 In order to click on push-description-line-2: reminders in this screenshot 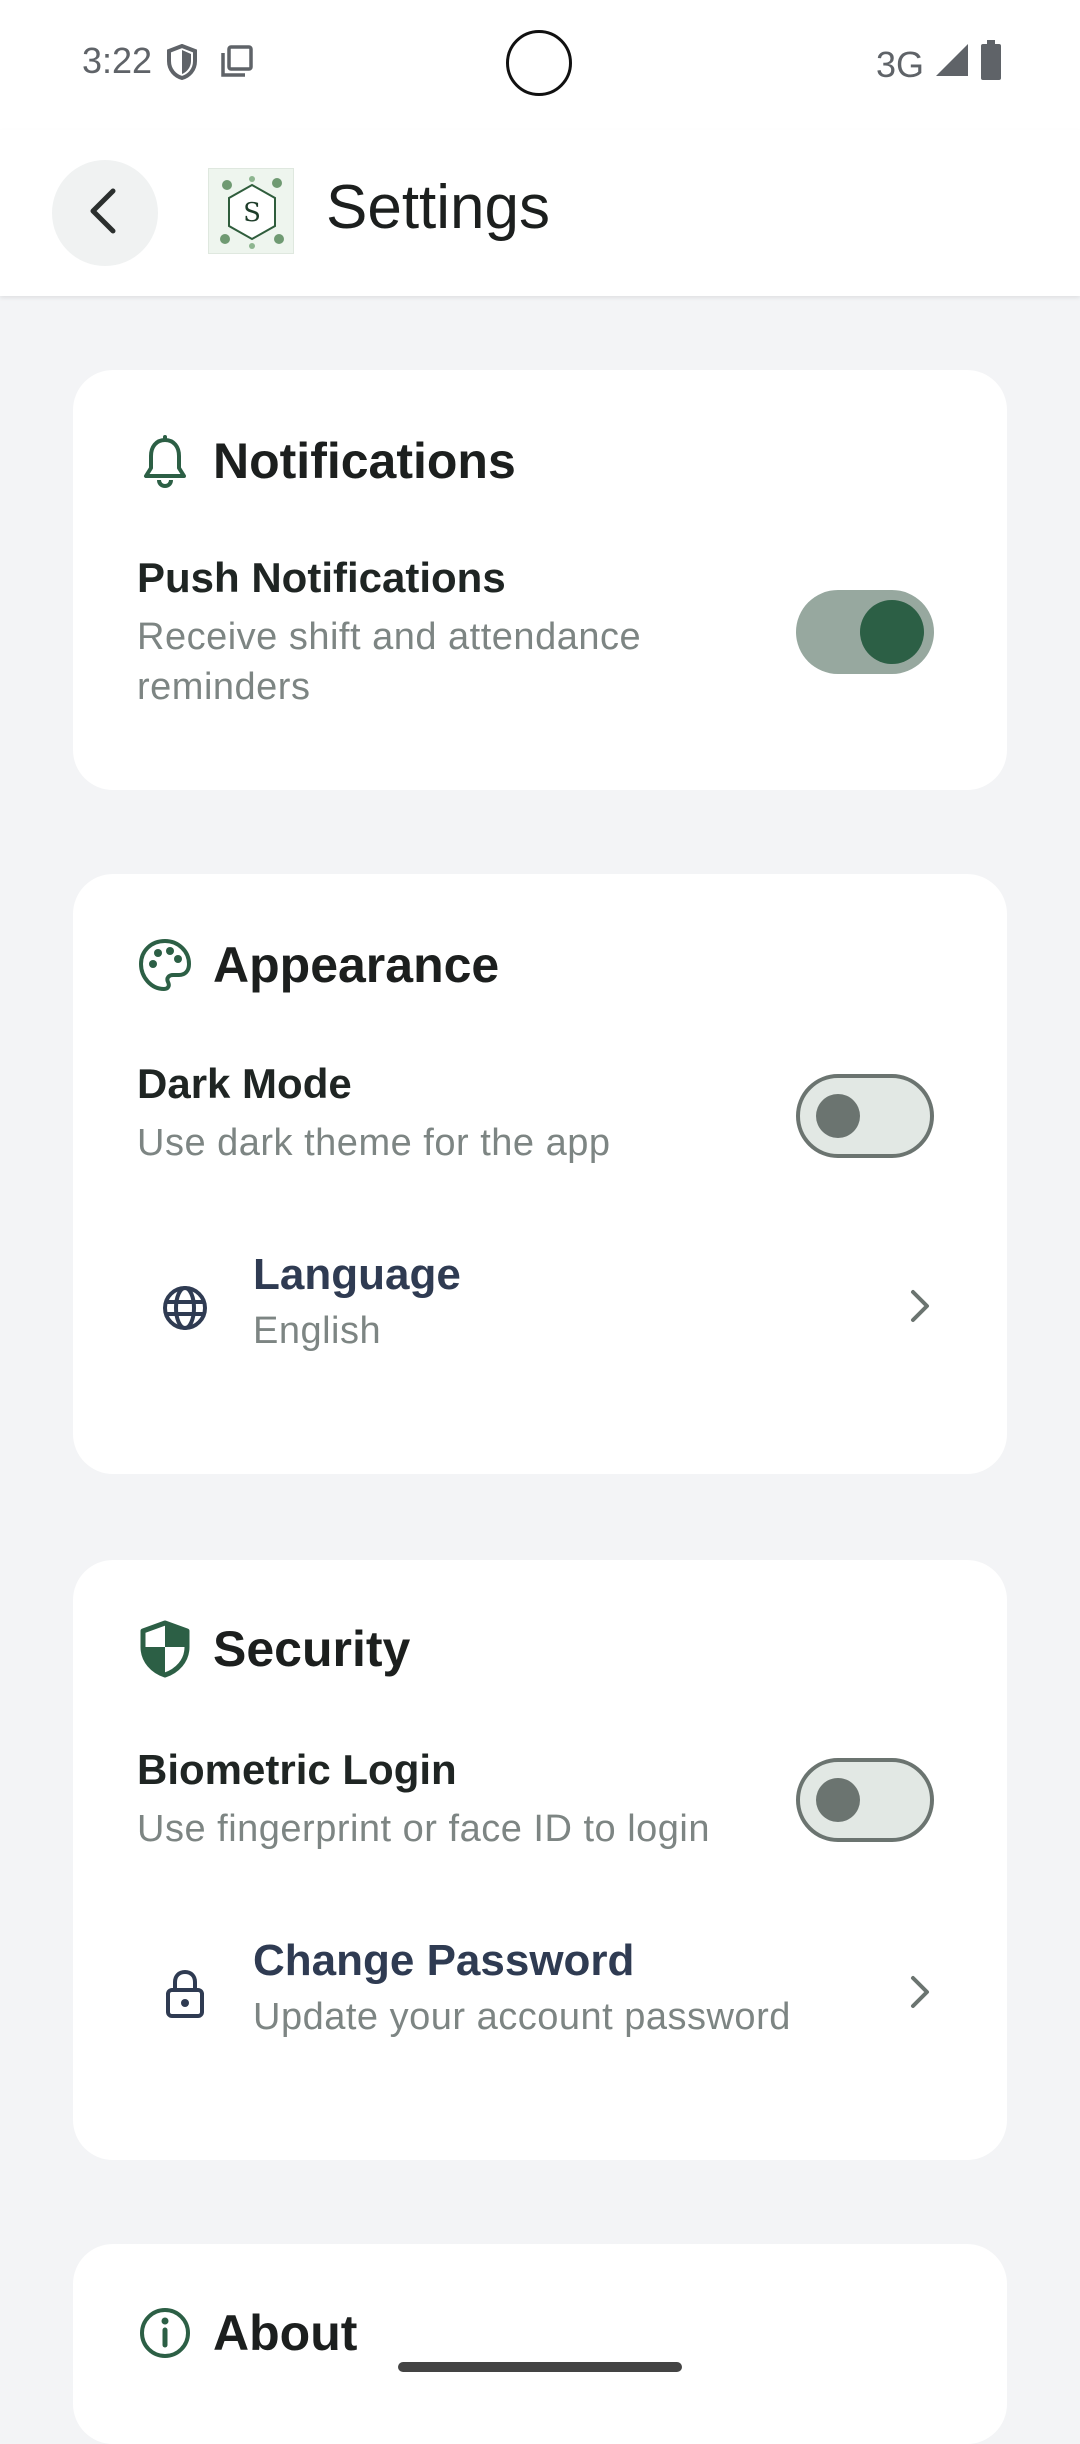, I will do `click(224, 687)`.